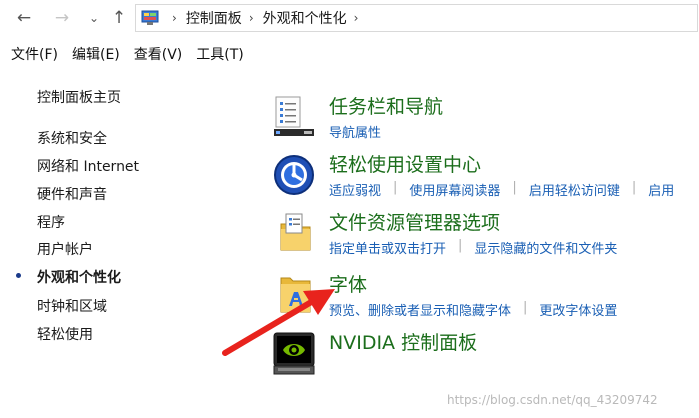  What do you see at coordinates (79, 278) in the screenshot?
I see `nav-appearance-current: 外观和个性化` at bounding box center [79, 278].